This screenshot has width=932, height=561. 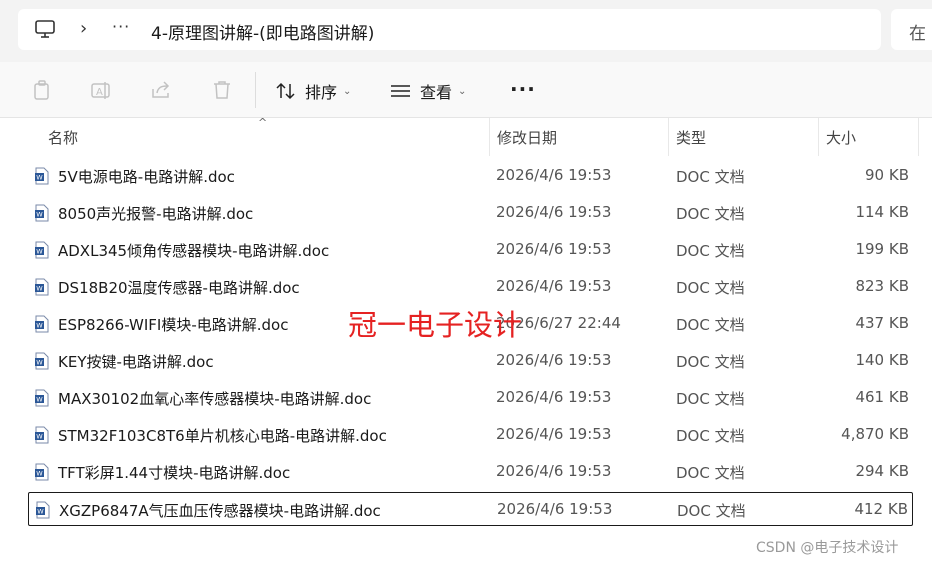 I want to click on computer-icon, so click(x=45, y=29).